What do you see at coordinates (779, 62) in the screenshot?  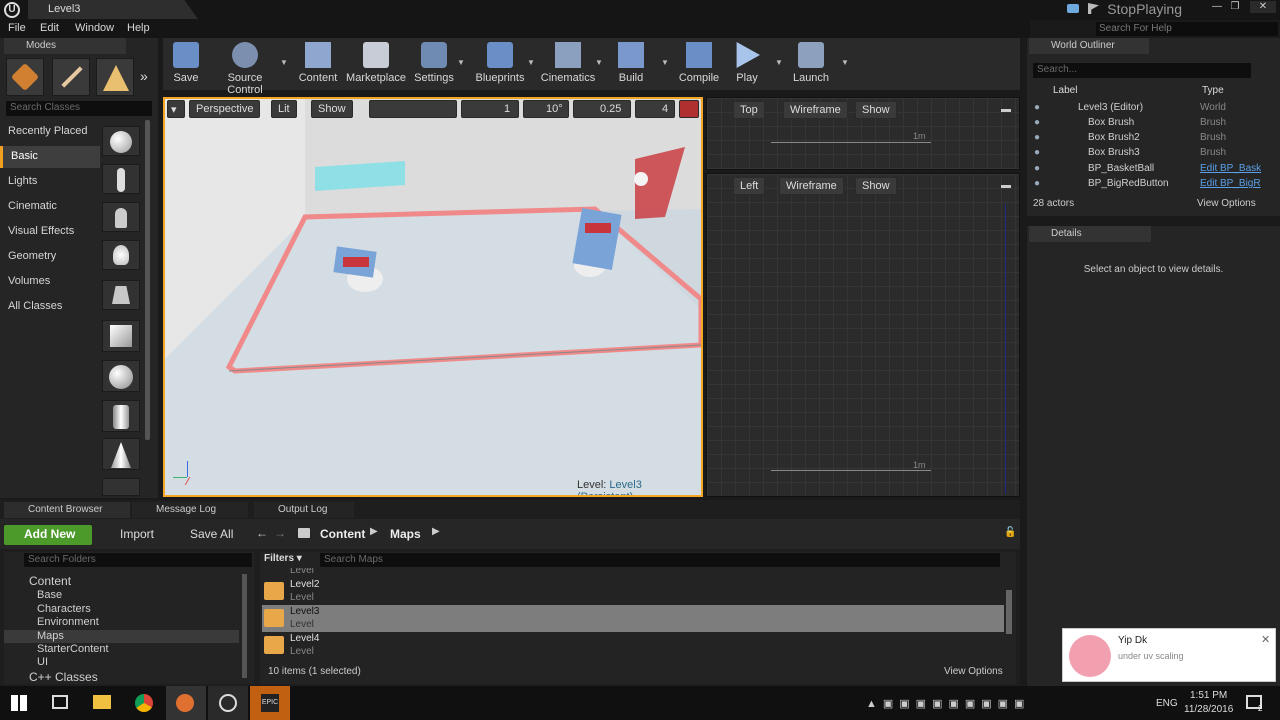 I see `play-dropdown: ▼` at bounding box center [779, 62].